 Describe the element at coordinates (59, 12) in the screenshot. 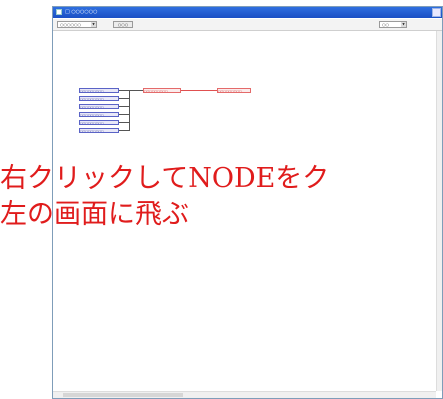

I see `app-icon` at that location.